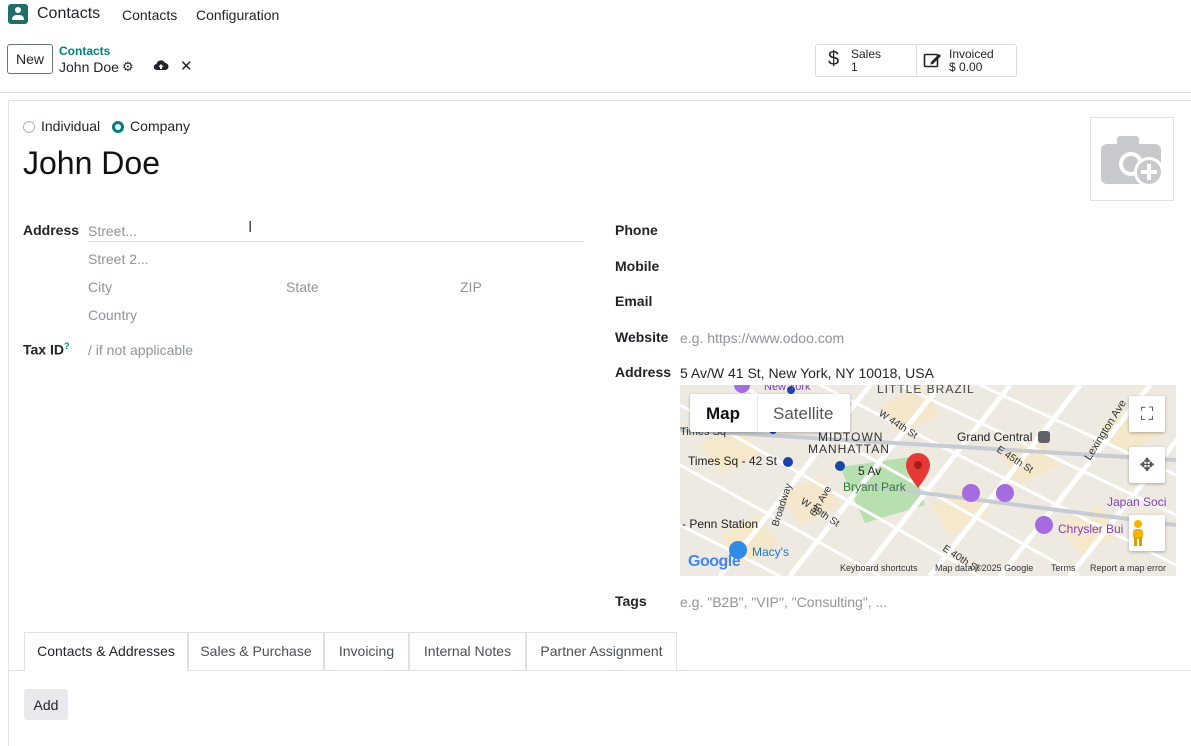 This screenshot has width=1191, height=746. What do you see at coordinates (631, 601) in the screenshot?
I see `tags-label: Tags` at bounding box center [631, 601].